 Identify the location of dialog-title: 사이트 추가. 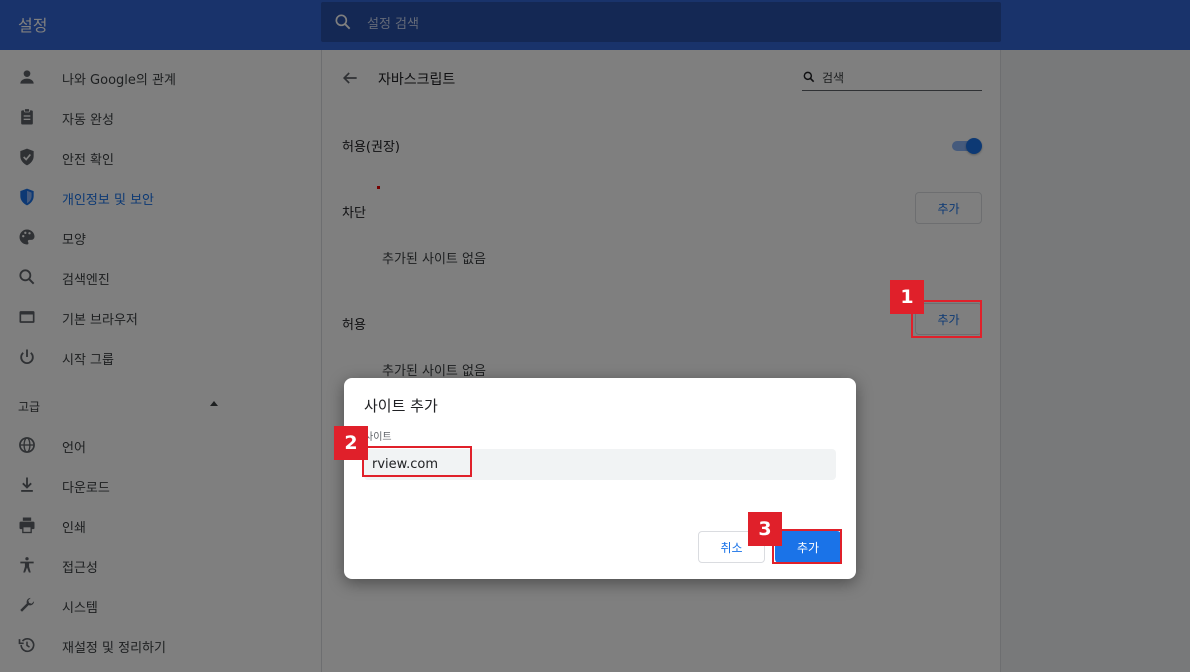
(401, 406).